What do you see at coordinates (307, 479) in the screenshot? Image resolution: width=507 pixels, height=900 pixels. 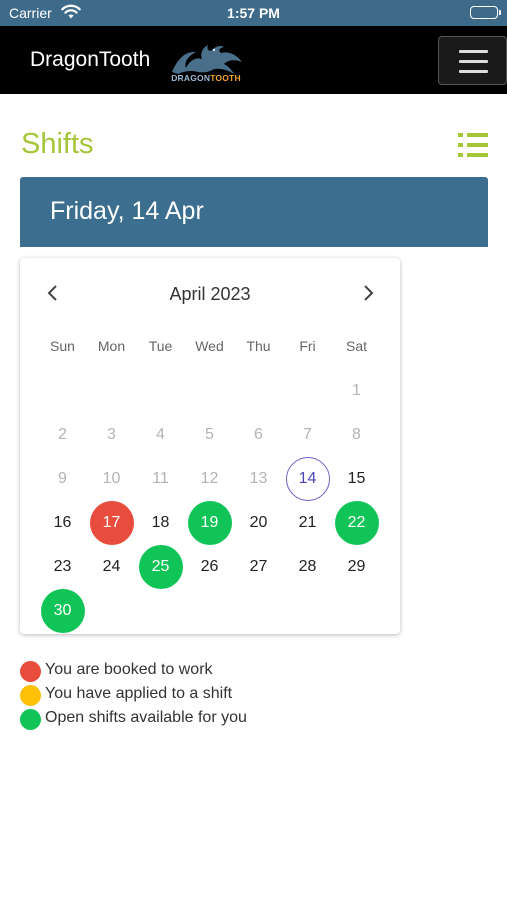 I see `calendar-day: 14` at bounding box center [307, 479].